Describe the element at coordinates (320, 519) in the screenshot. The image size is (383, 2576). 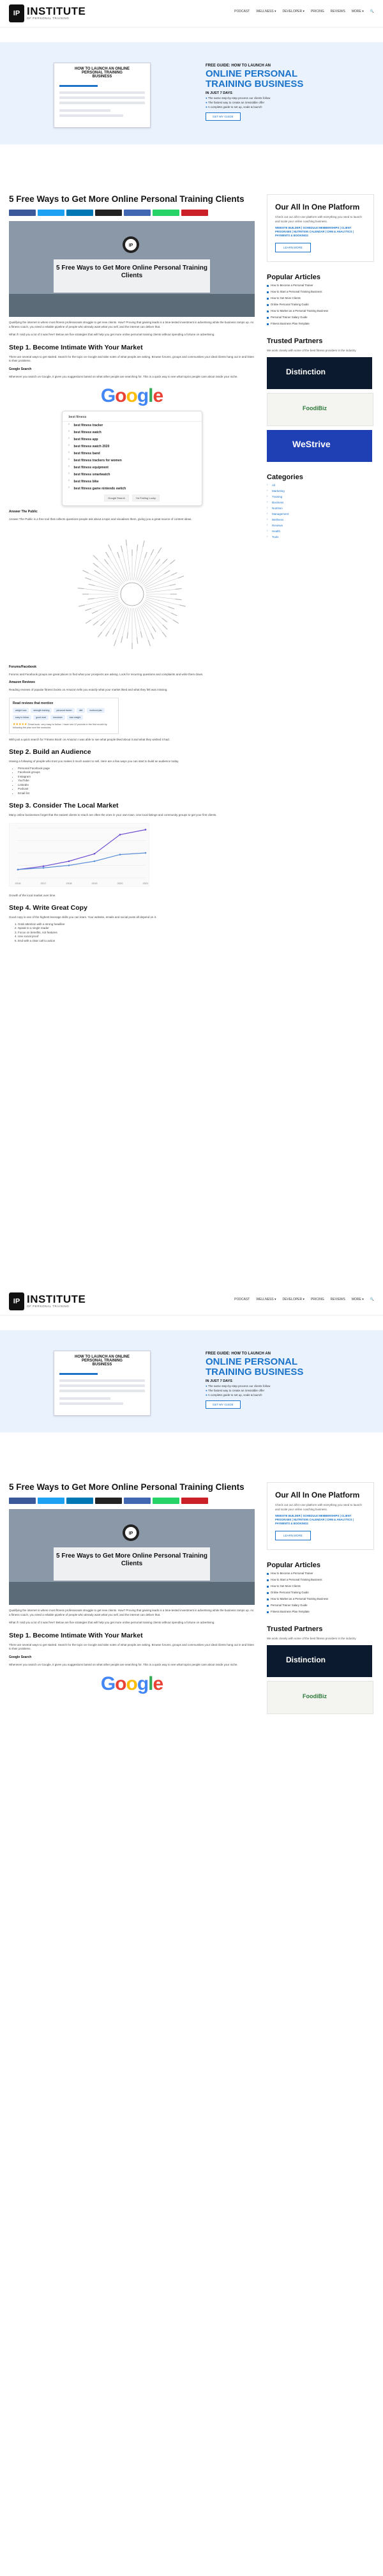
I see `category-link: Wellness` at that location.